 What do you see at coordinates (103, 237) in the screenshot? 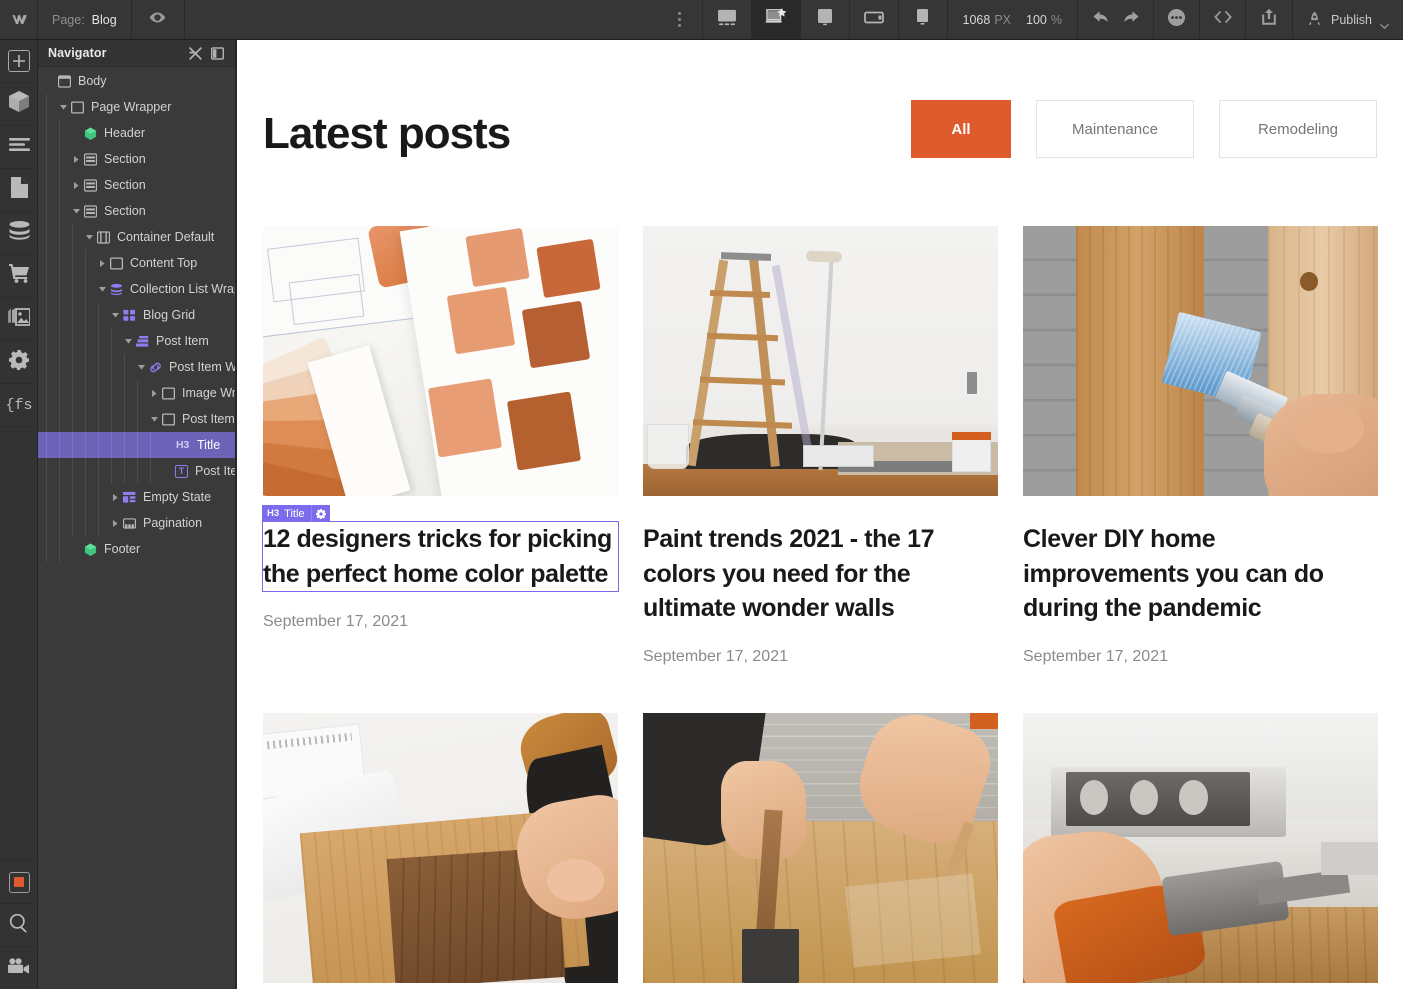
I see `container-icon` at bounding box center [103, 237].